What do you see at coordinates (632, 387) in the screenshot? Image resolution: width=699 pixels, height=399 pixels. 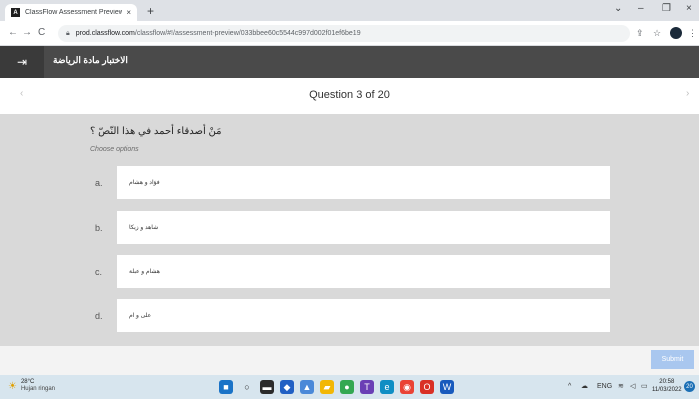 I see `volume-icon: ◁` at bounding box center [632, 387].